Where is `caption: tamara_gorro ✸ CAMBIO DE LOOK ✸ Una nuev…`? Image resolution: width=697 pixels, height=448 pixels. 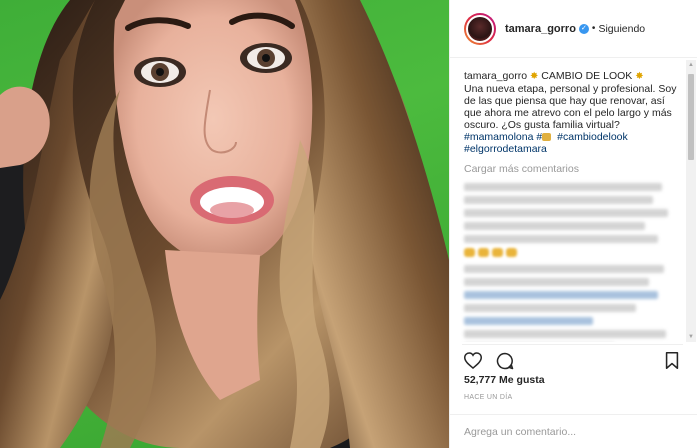 caption: tamara_gorro ✸ CAMBIO DE LOOK ✸ Una nuev… is located at coordinates (571, 112).